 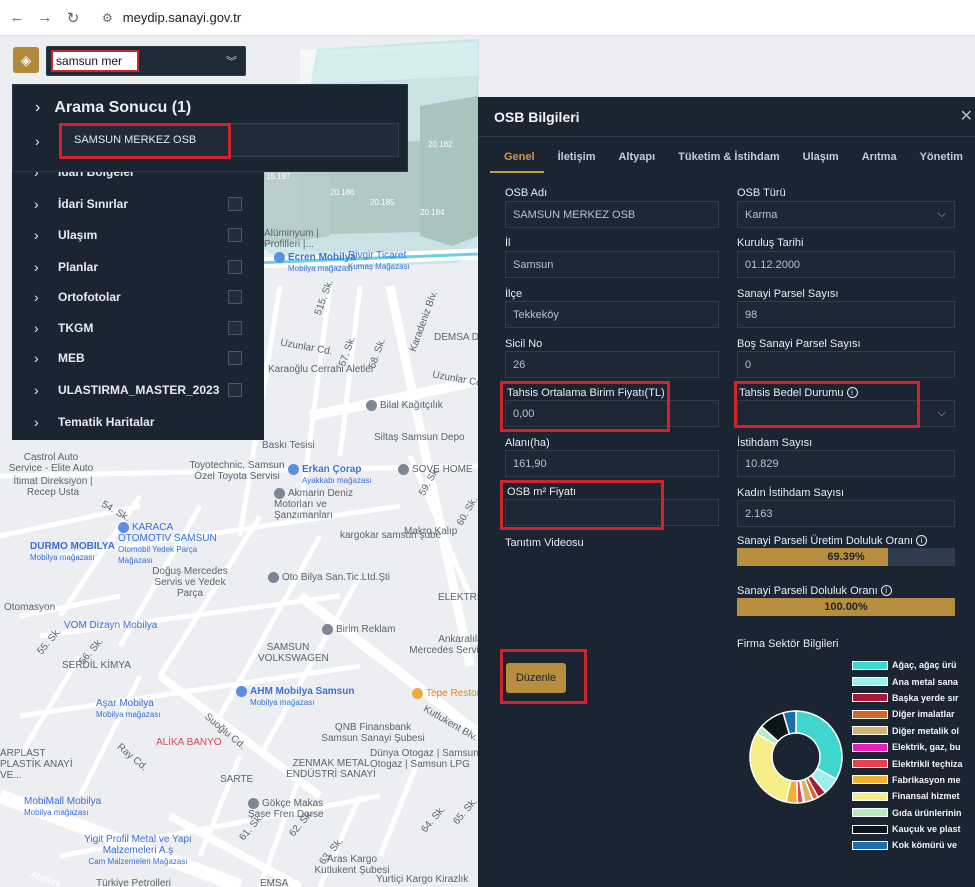 I want to click on osb-turu-select: Karma ⌵, so click(x=846, y=214).